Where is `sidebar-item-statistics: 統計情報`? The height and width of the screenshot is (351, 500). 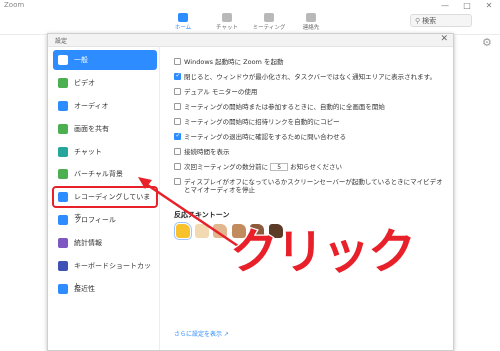 sidebar-item-statistics: 統計情報 is located at coordinates (105, 243).